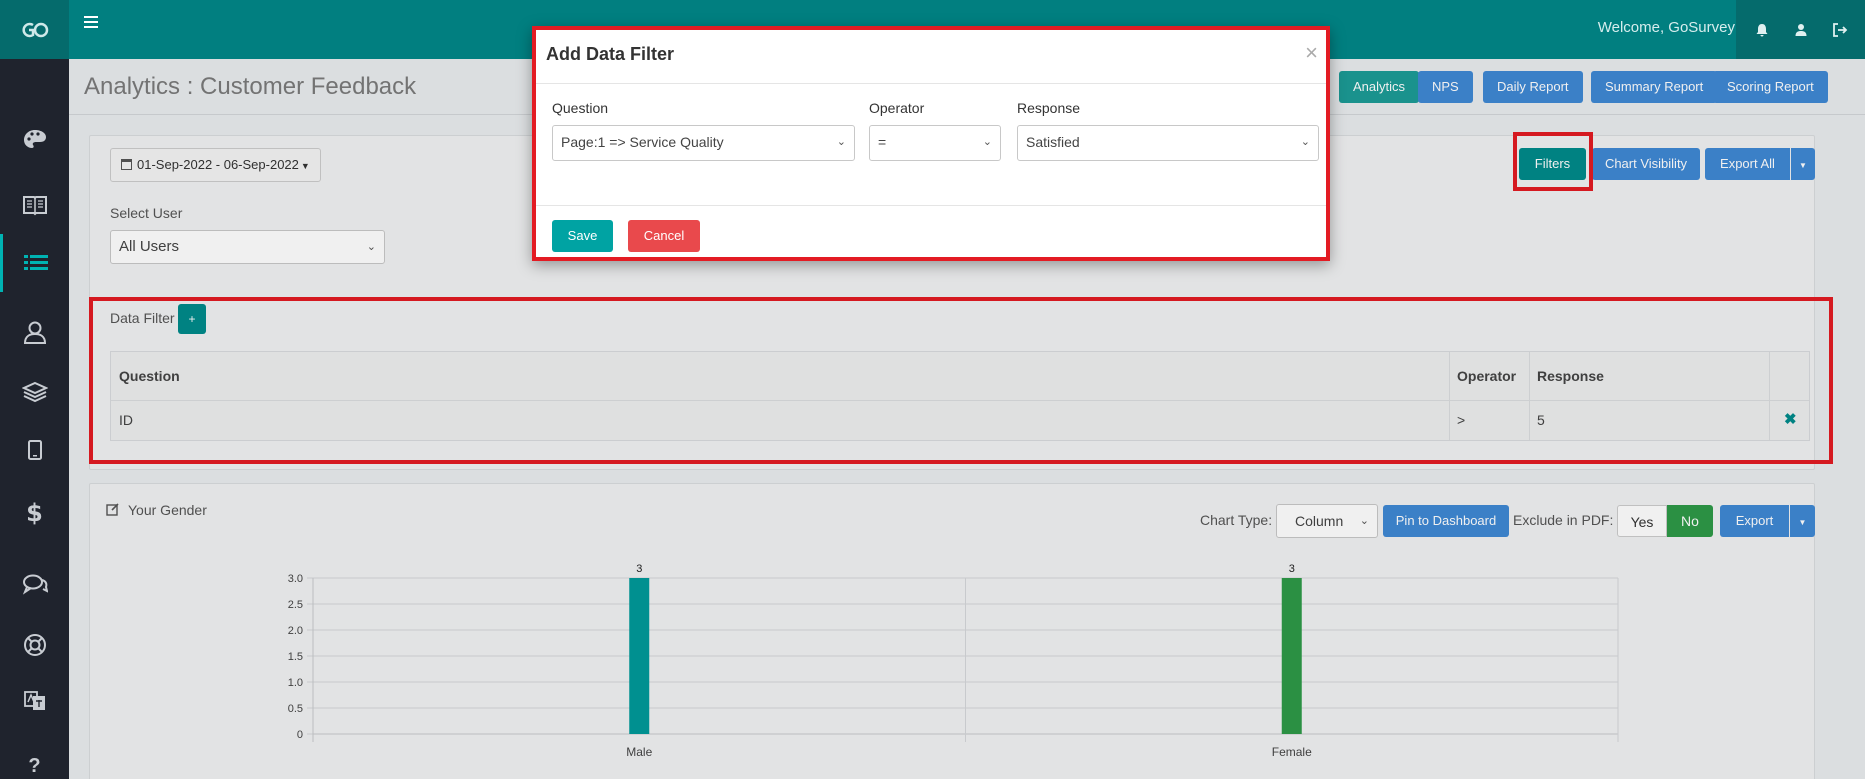 This screenshot has height=779, width=1865. I want to click on operator-value: =, so click(882, 142).